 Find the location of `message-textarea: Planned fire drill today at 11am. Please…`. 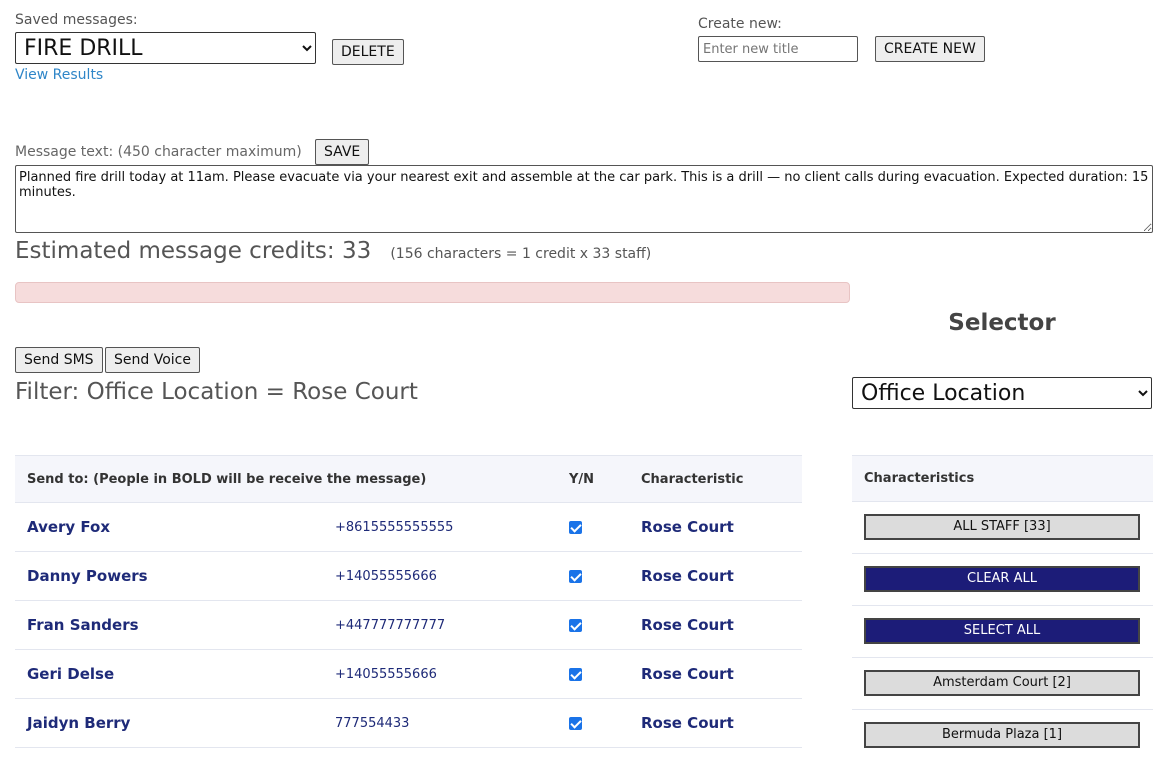

message-textarea: Planned fire drill today at 11am. Please… is located at coordinates (584, 199).